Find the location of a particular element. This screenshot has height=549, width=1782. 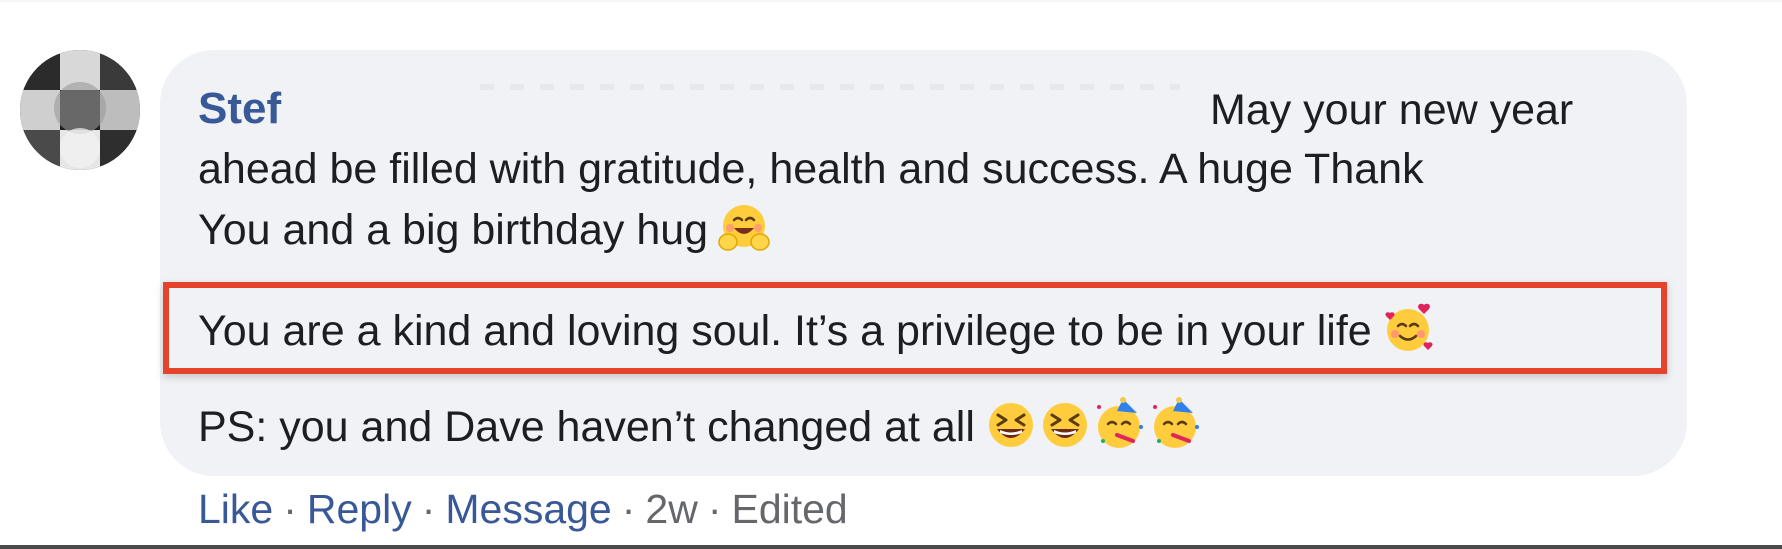

avatar is located at coordinates (80, 110).